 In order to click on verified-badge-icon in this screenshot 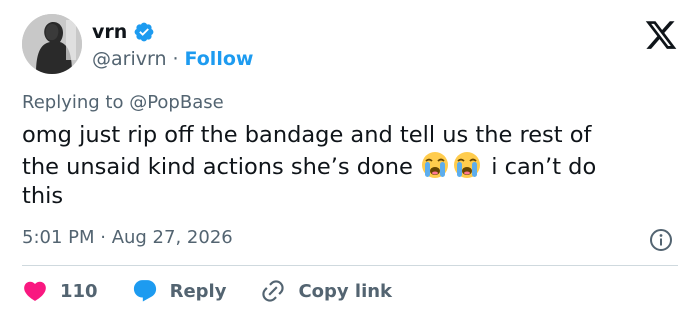, I will do `click(144, 32)`.